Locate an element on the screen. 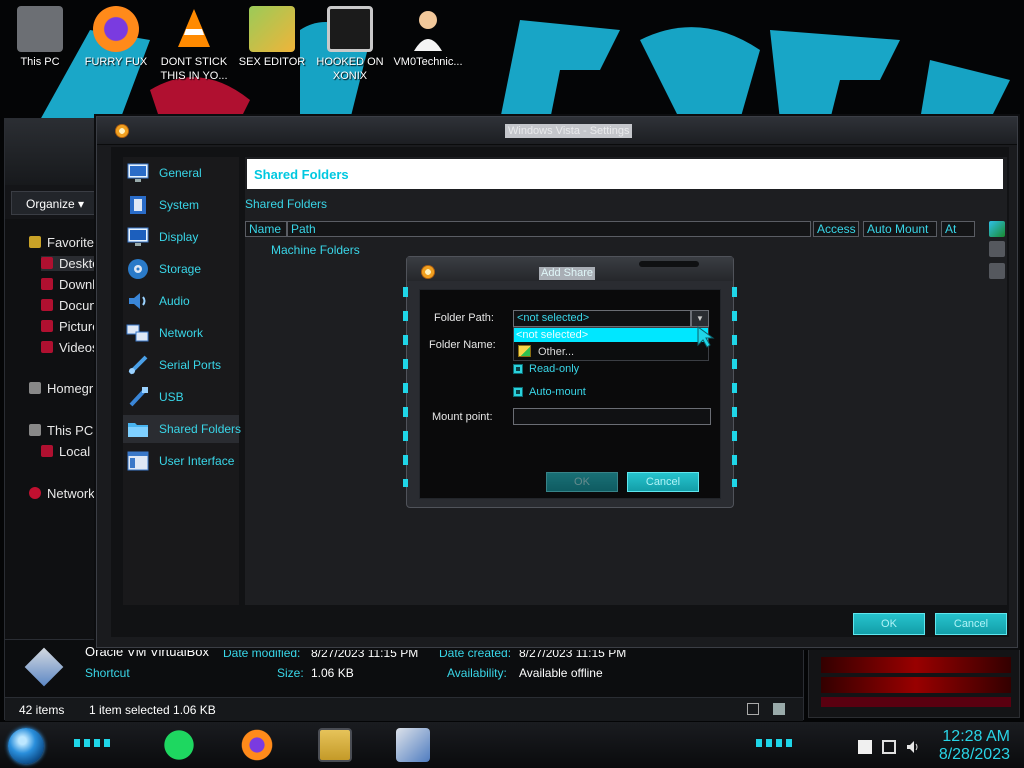 The height and width of the screenshot is (768, 1024). selection-info: 1 item selected 1.06 KB is located at coordinates (152, 710).